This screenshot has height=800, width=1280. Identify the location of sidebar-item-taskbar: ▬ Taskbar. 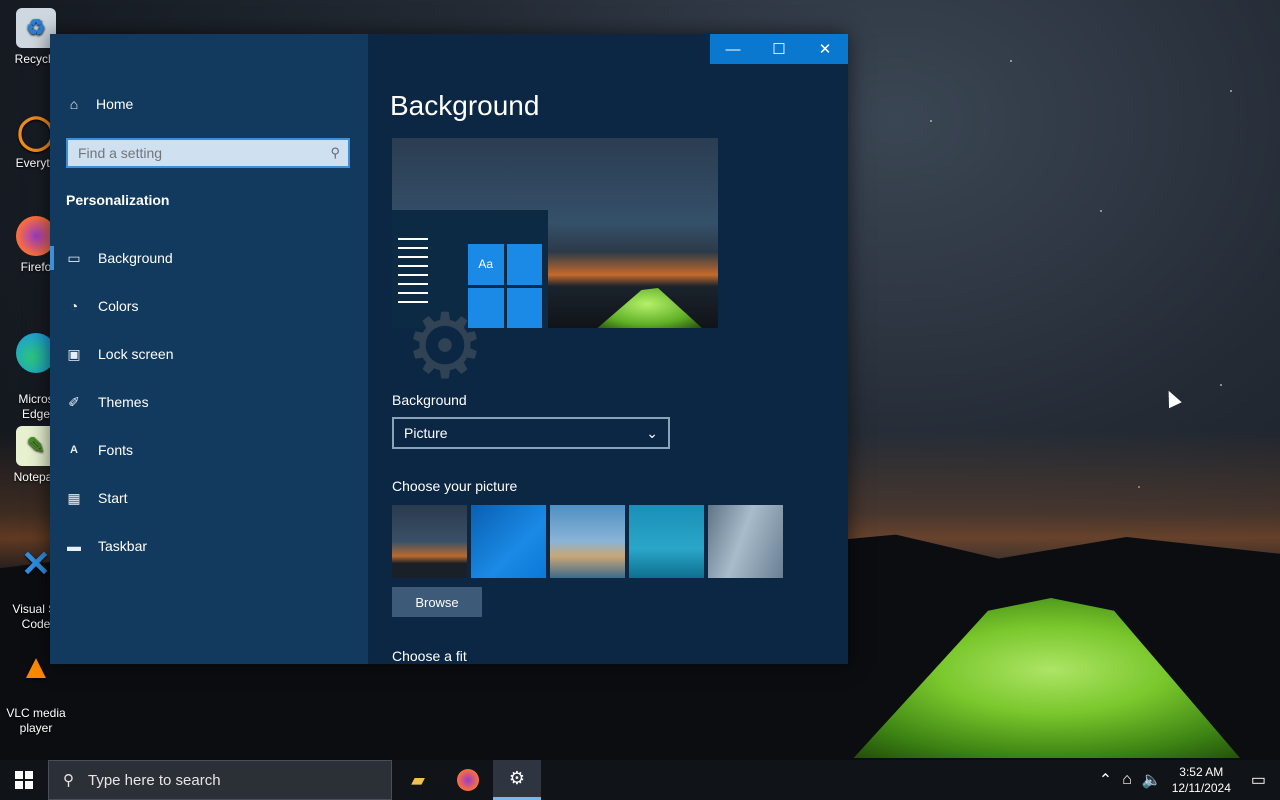
(209, 546).